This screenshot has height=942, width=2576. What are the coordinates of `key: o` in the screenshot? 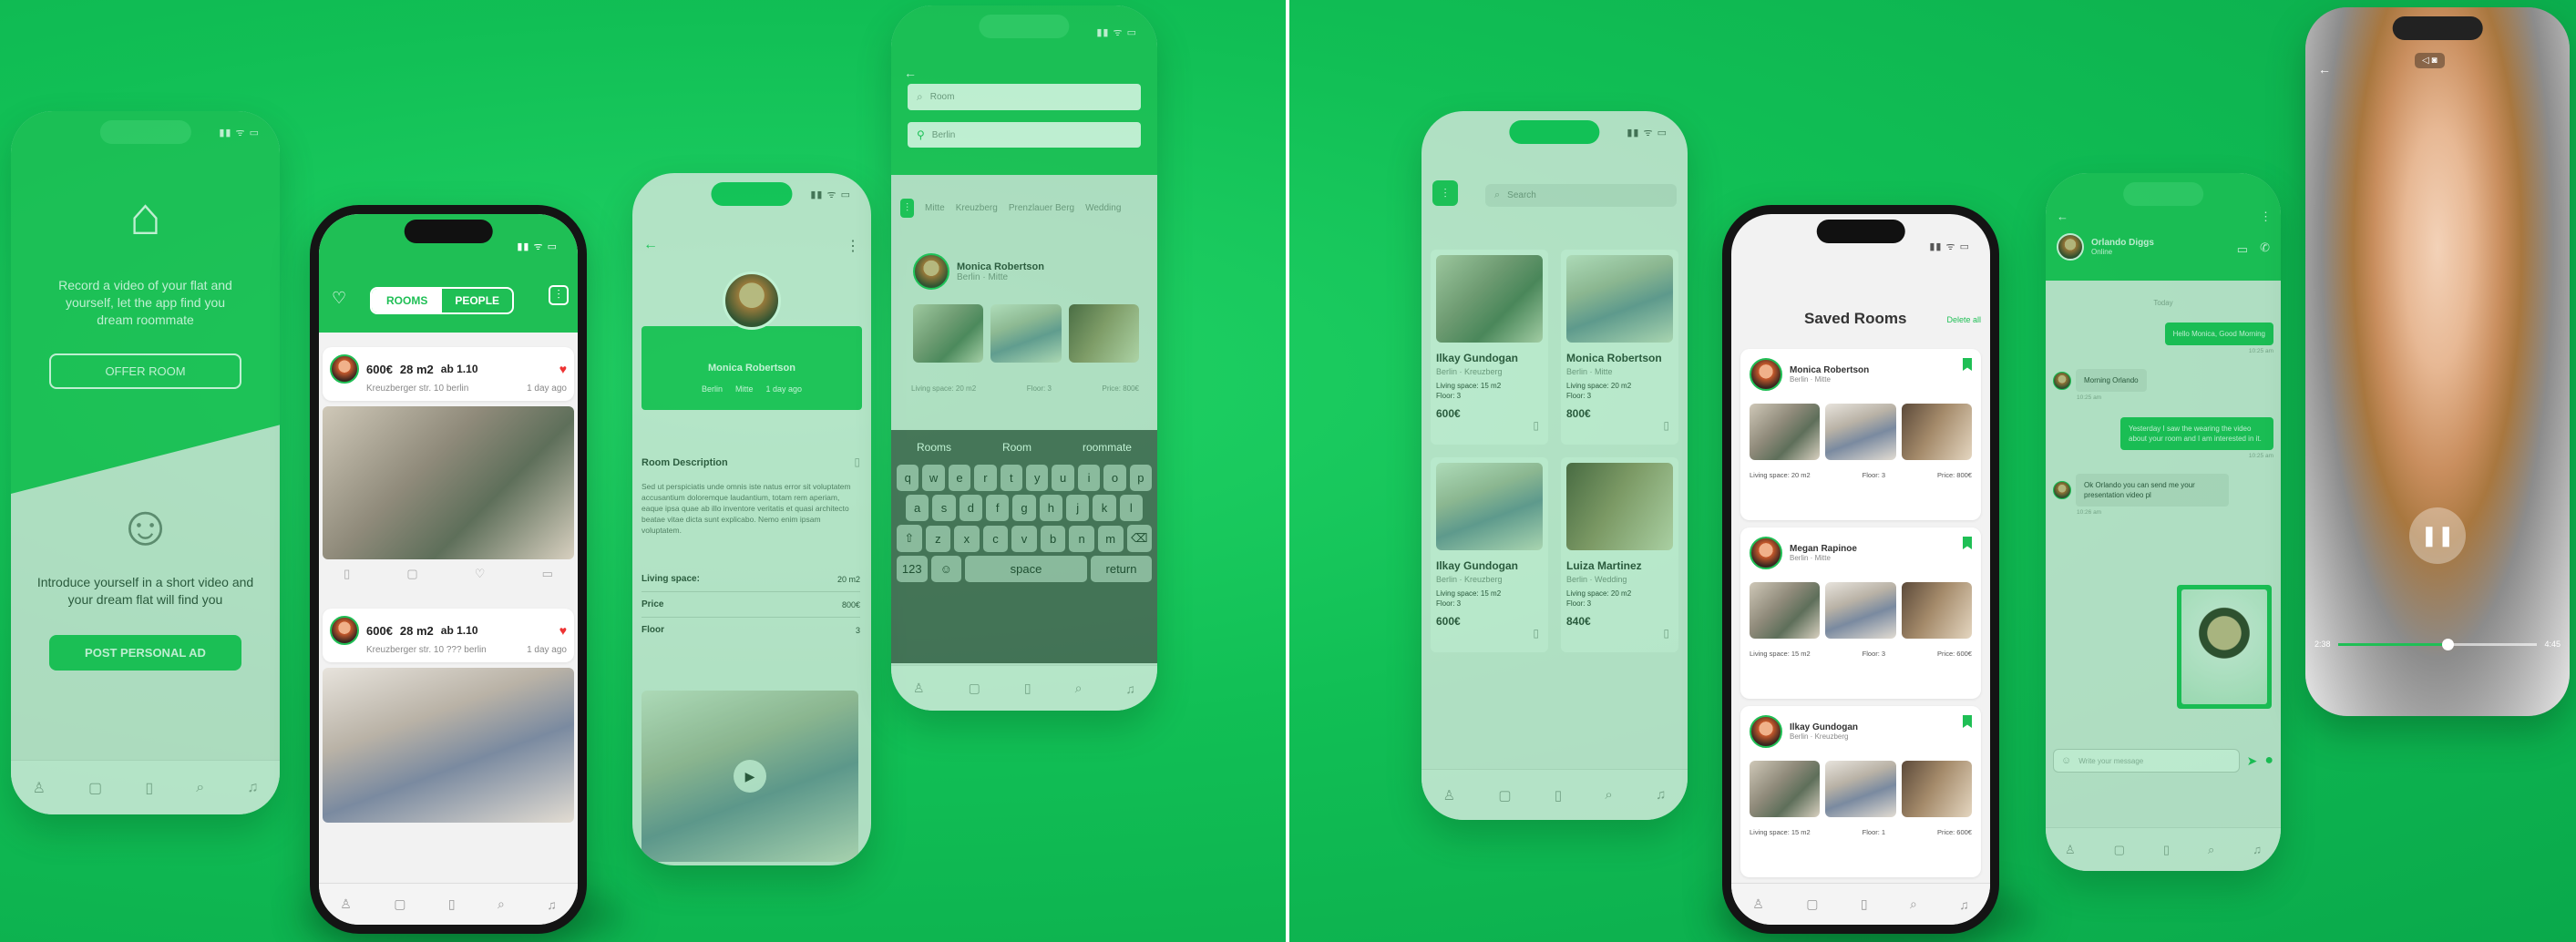 It's located at (1115, 478).